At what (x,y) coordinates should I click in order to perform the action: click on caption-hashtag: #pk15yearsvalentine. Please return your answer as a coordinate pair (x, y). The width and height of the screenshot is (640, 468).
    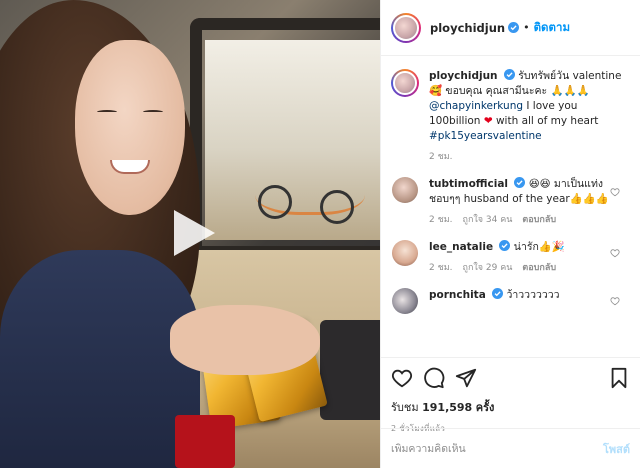
    Looking at the image, I should click on (485, 136).